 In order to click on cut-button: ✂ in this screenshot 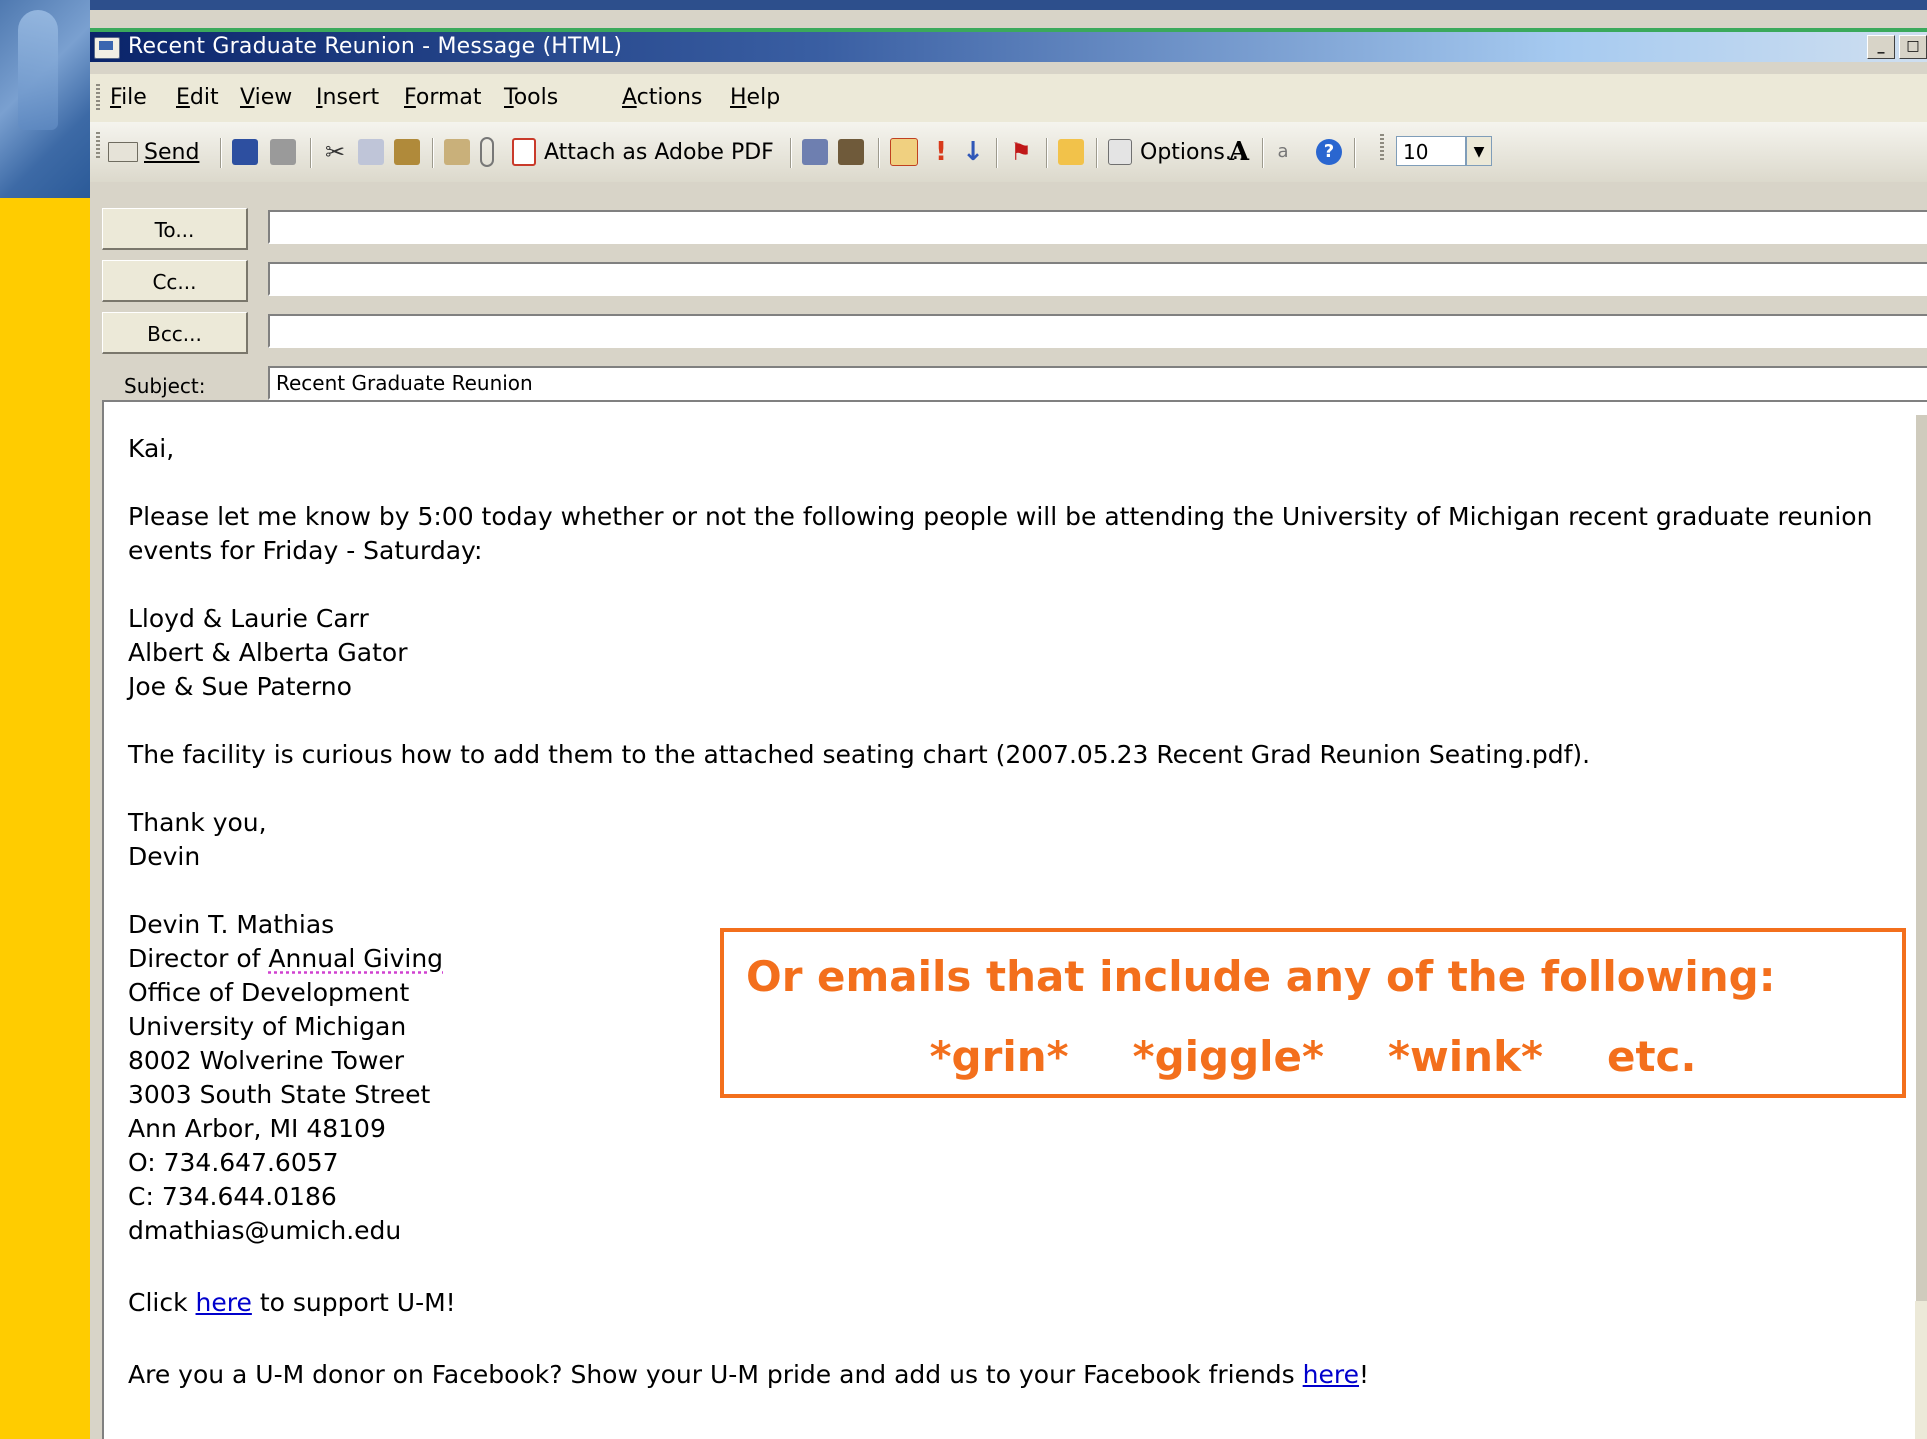, I will do `click(335, 152)`.